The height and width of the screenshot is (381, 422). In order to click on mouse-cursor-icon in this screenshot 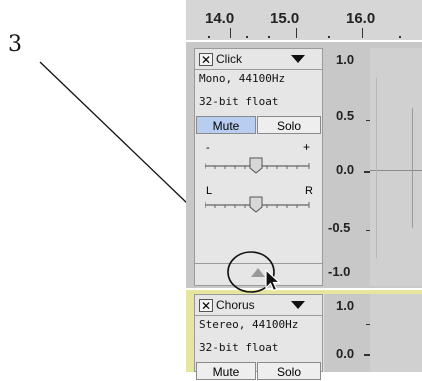, I will do `click(273, 280)`.